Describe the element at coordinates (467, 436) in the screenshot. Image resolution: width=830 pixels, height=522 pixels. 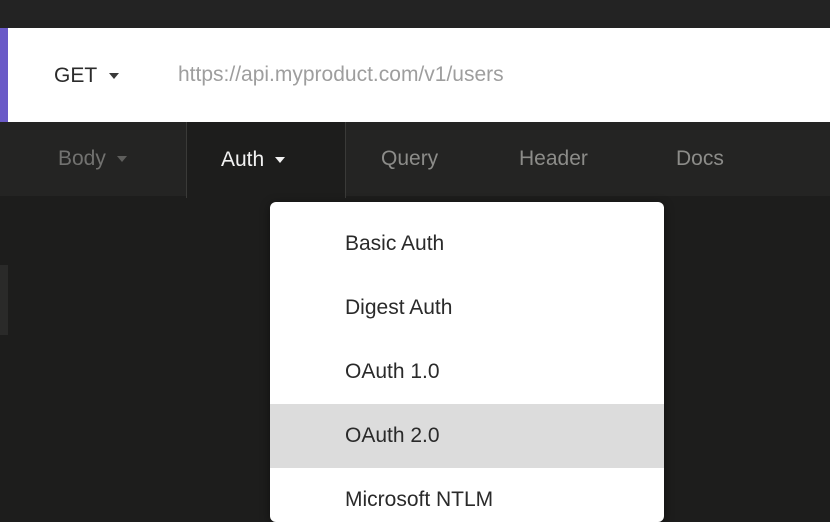
I see `menu-item-oauth-2: OAuth 2.0` at that location.